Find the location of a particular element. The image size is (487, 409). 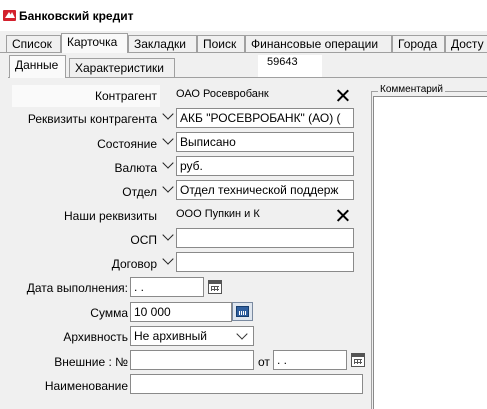

archive-select: Не архивный is located at coordinates (192, 336).